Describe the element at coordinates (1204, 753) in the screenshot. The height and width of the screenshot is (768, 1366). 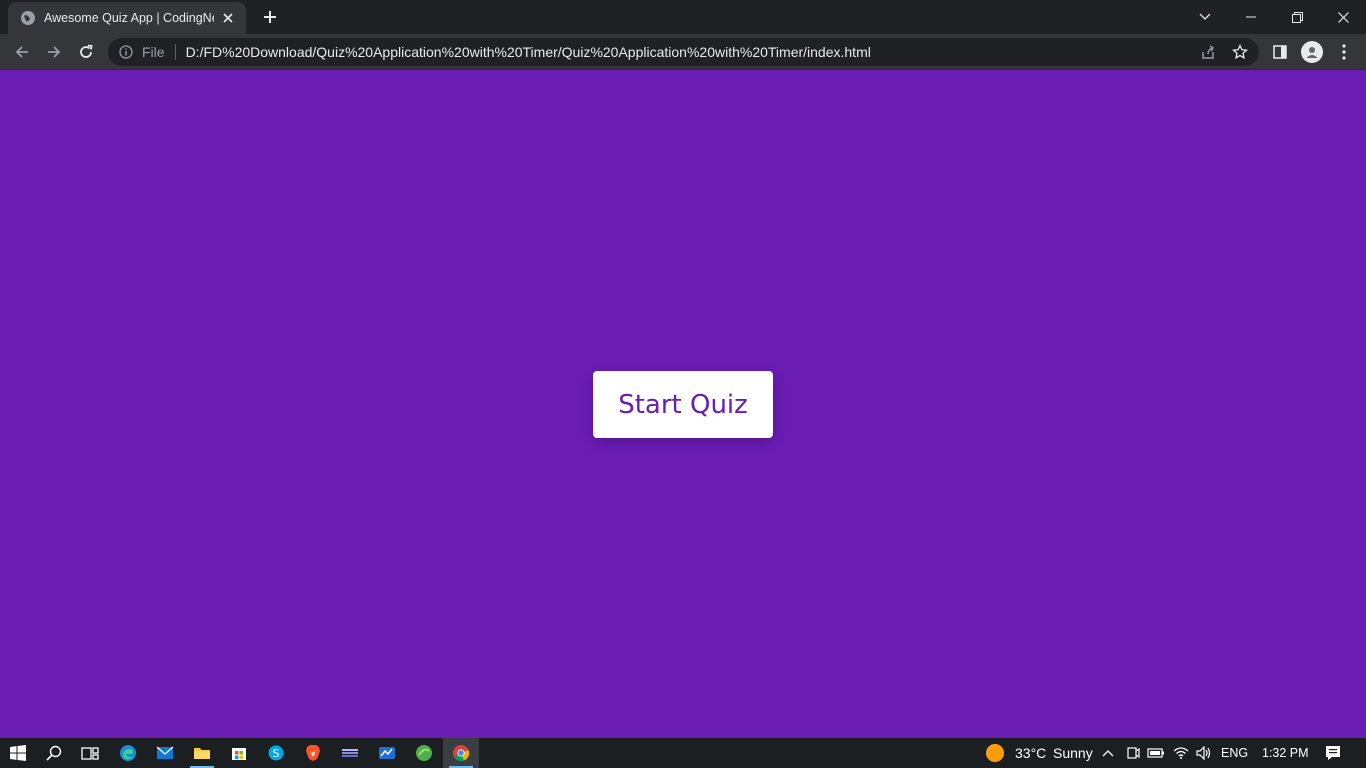
I see `volume-icon` at that location.